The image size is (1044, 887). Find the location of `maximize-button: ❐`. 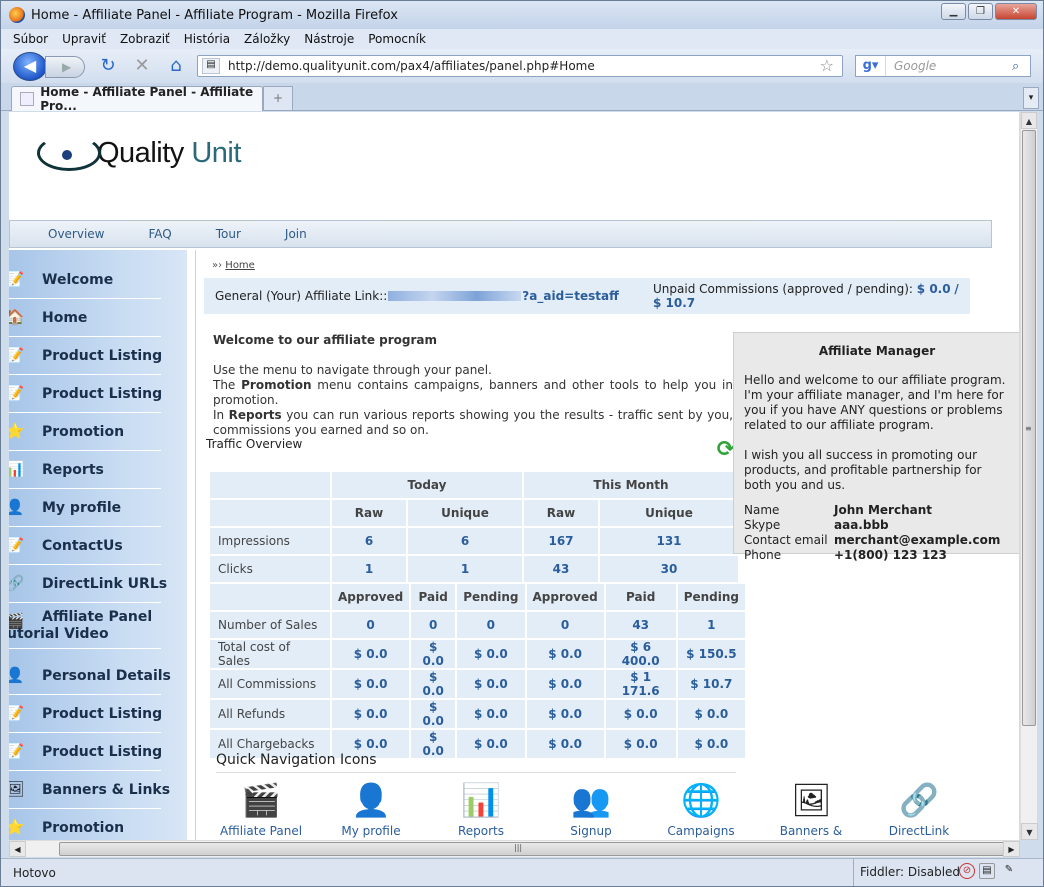

maximize-button: ❐ is located at coordinates (980, 11).